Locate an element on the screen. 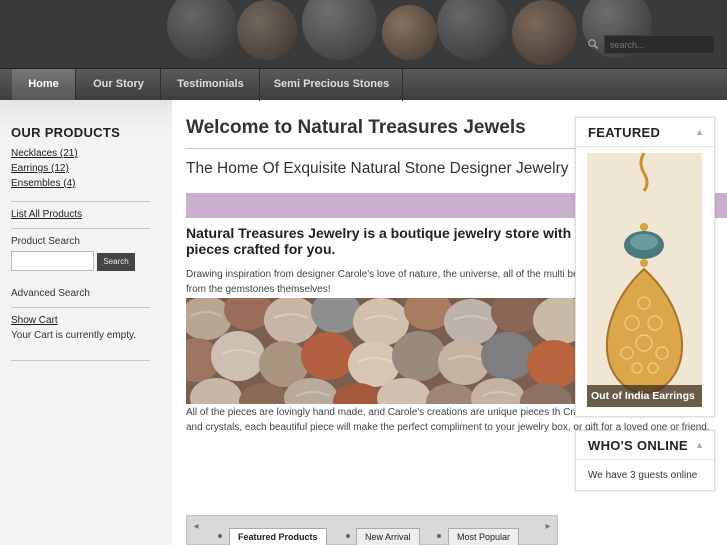 The width and height of the screenshot is (727, 545). title-divider is located at coordinates (380, 148).